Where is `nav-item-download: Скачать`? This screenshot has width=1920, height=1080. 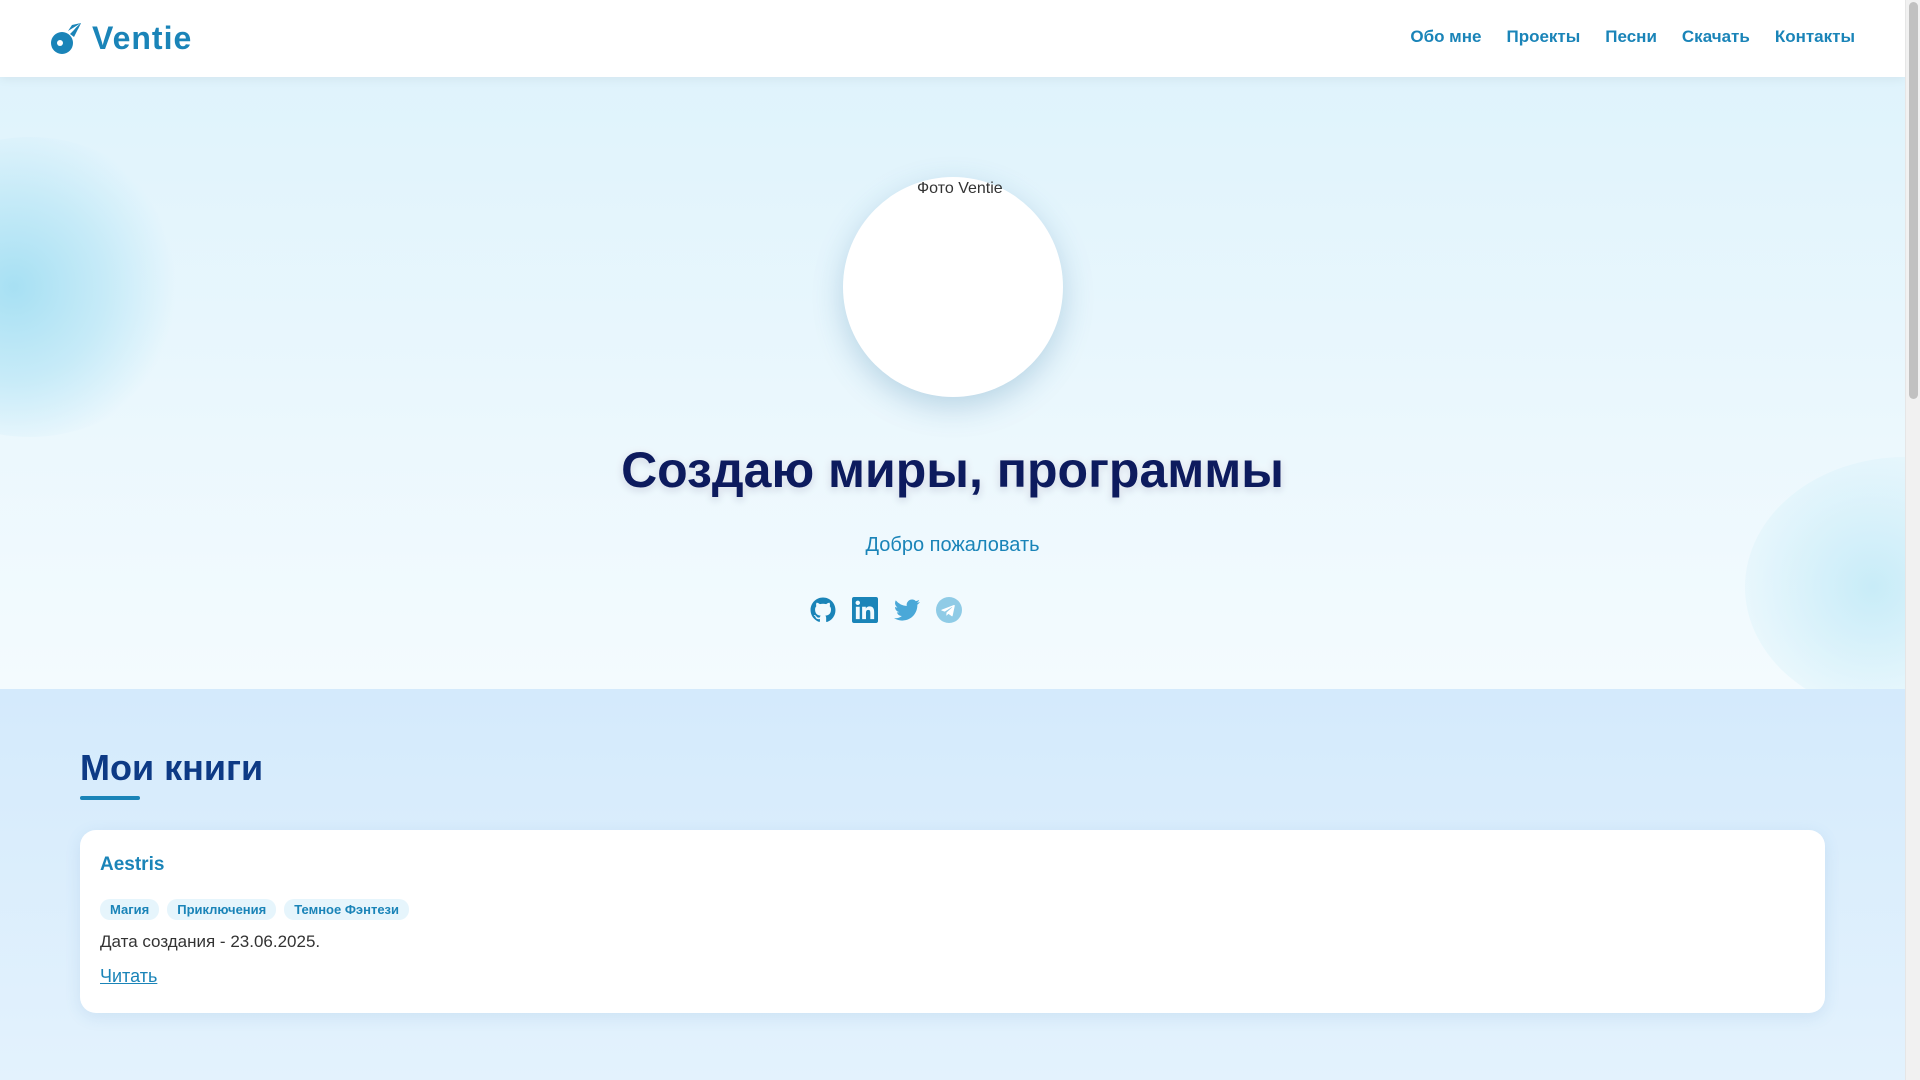 nav-item-download: Скачать is located at coordinates (1716, 37).